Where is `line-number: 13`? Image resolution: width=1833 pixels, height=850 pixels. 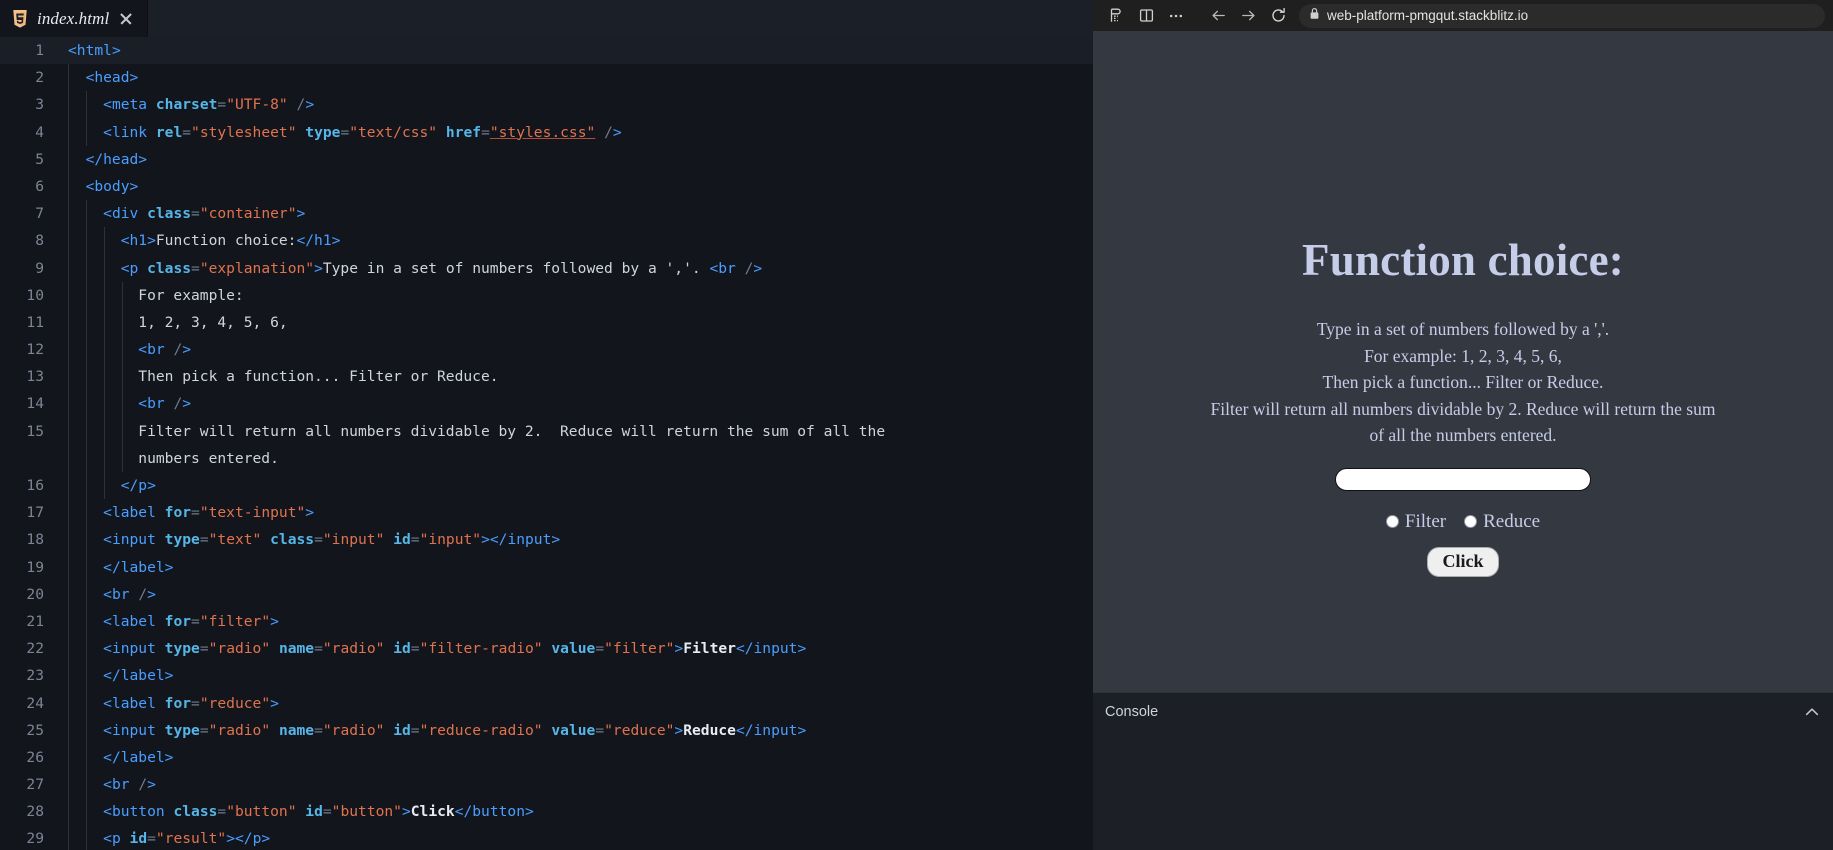
line-number: 13 is located at coordinates (35, 377).